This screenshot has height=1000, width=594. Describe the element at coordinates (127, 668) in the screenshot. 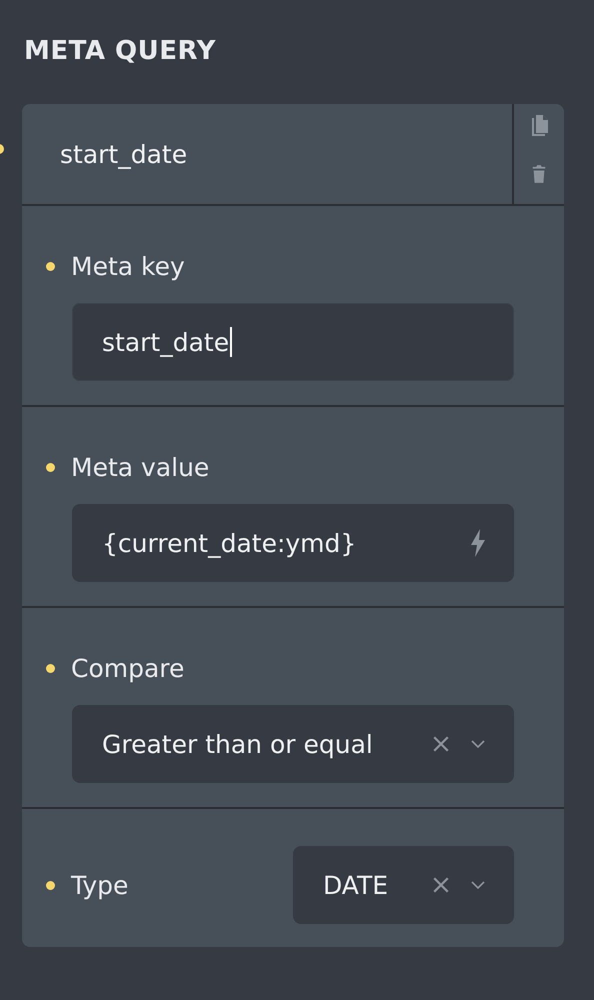

I see `field-label: Compare` at that location.